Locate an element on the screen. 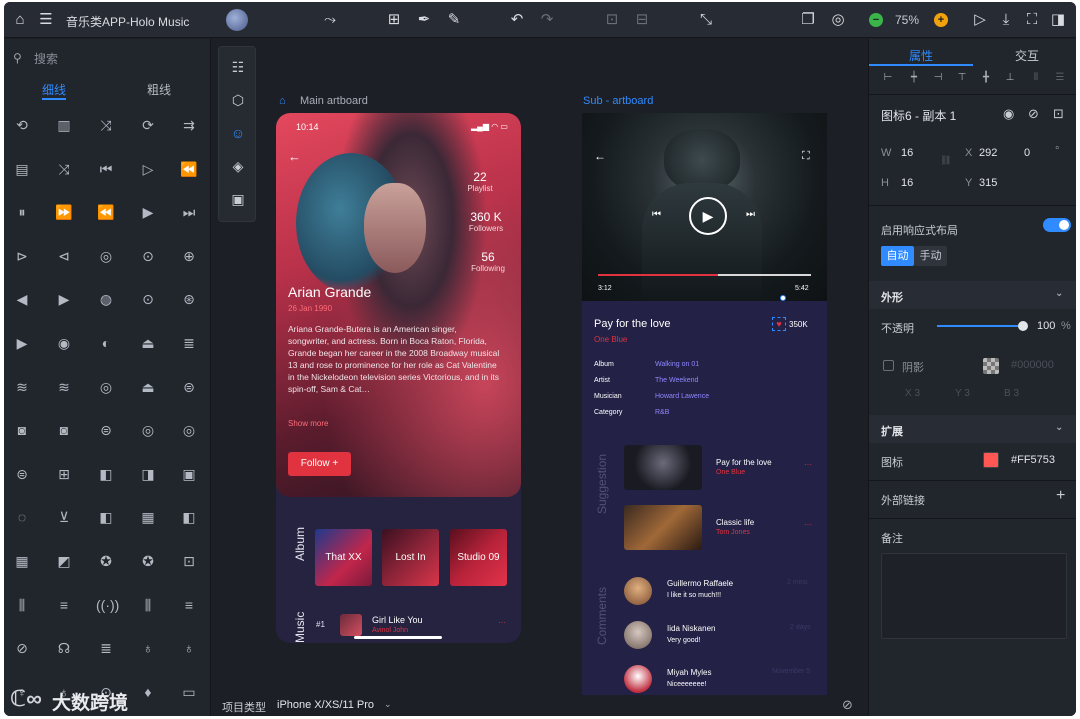  menu-icon: ☰ is located at coordinates (46, 20).